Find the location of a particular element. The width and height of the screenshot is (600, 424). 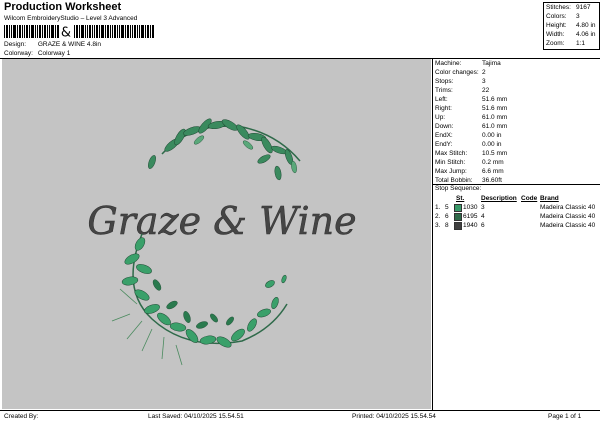

row-code: 1030 is located at coordinates (470, 207).